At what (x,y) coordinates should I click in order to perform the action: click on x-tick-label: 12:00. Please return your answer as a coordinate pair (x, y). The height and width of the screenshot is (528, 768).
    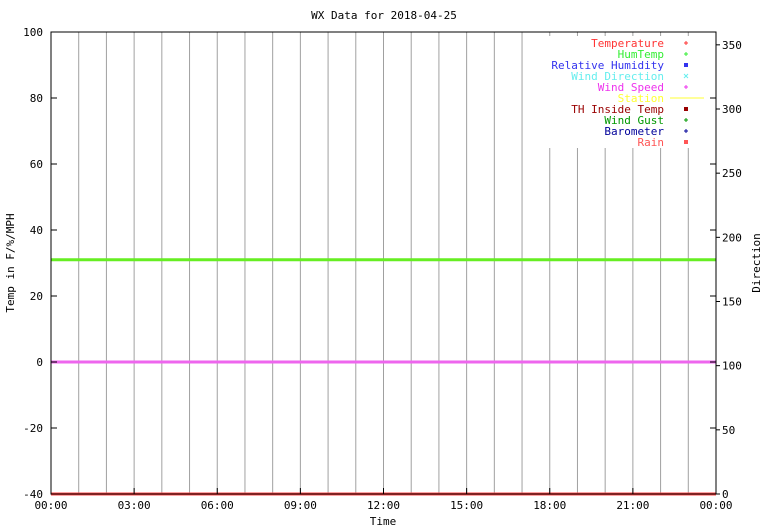
    Looking at the image, I should click on (383, 505).